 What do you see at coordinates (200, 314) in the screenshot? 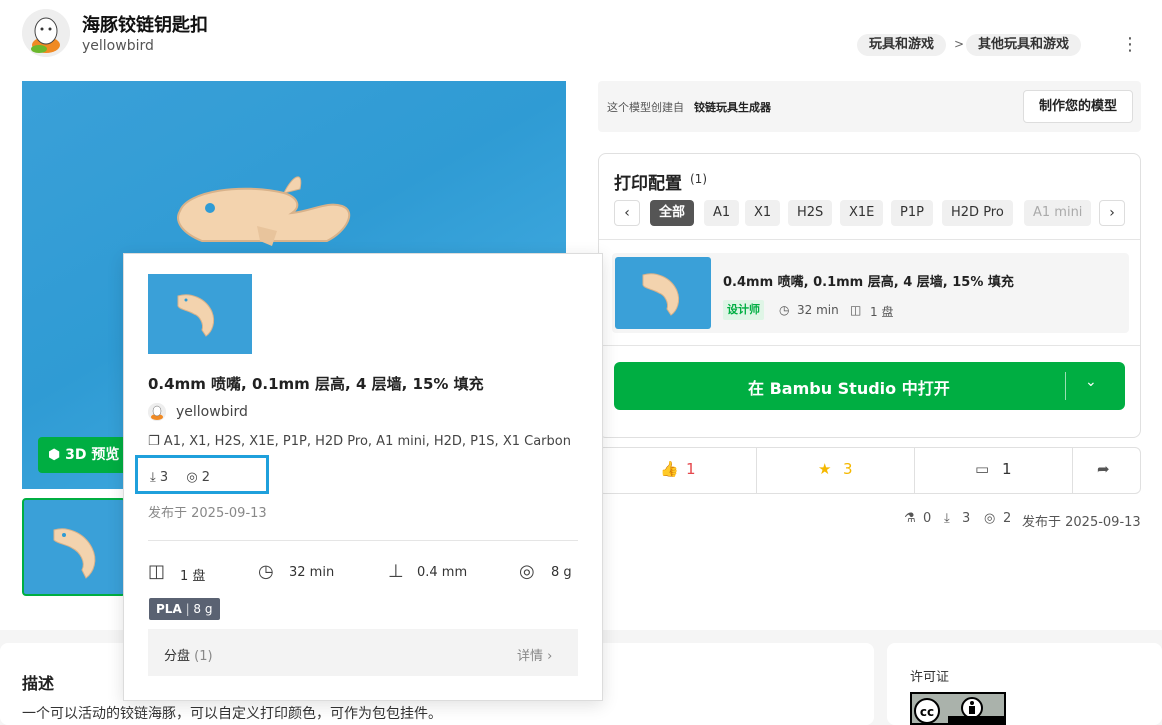
I see `popup-thumbnail` at bounding box center [200, 314].